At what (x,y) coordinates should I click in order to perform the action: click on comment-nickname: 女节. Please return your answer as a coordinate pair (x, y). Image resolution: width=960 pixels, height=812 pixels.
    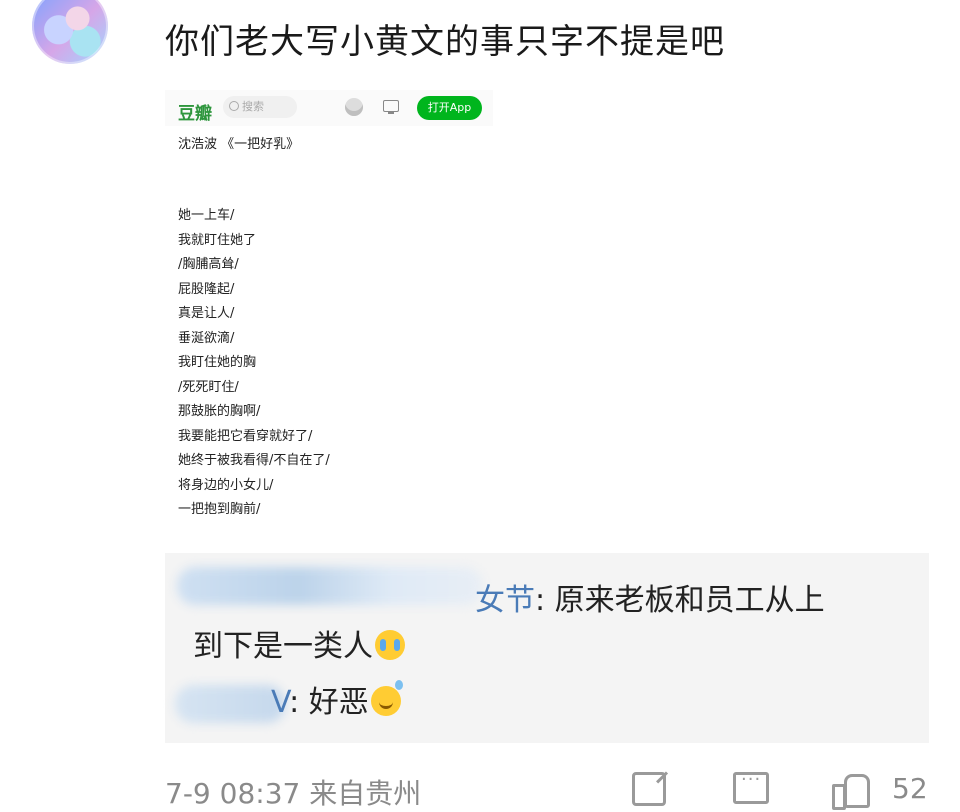
    Looking at the image, I should click on (505, 600).